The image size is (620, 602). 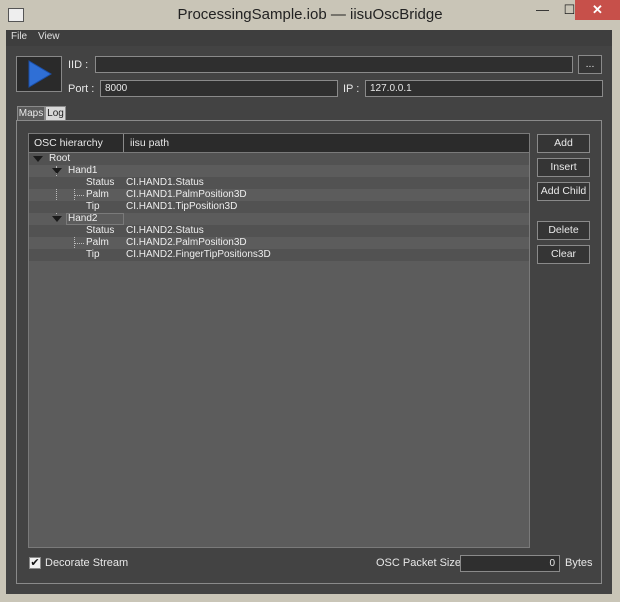 What do you see at coordinates (55, 113) in the screenshot?
I see `tab-log: Log` at bounding box center [55, 113].